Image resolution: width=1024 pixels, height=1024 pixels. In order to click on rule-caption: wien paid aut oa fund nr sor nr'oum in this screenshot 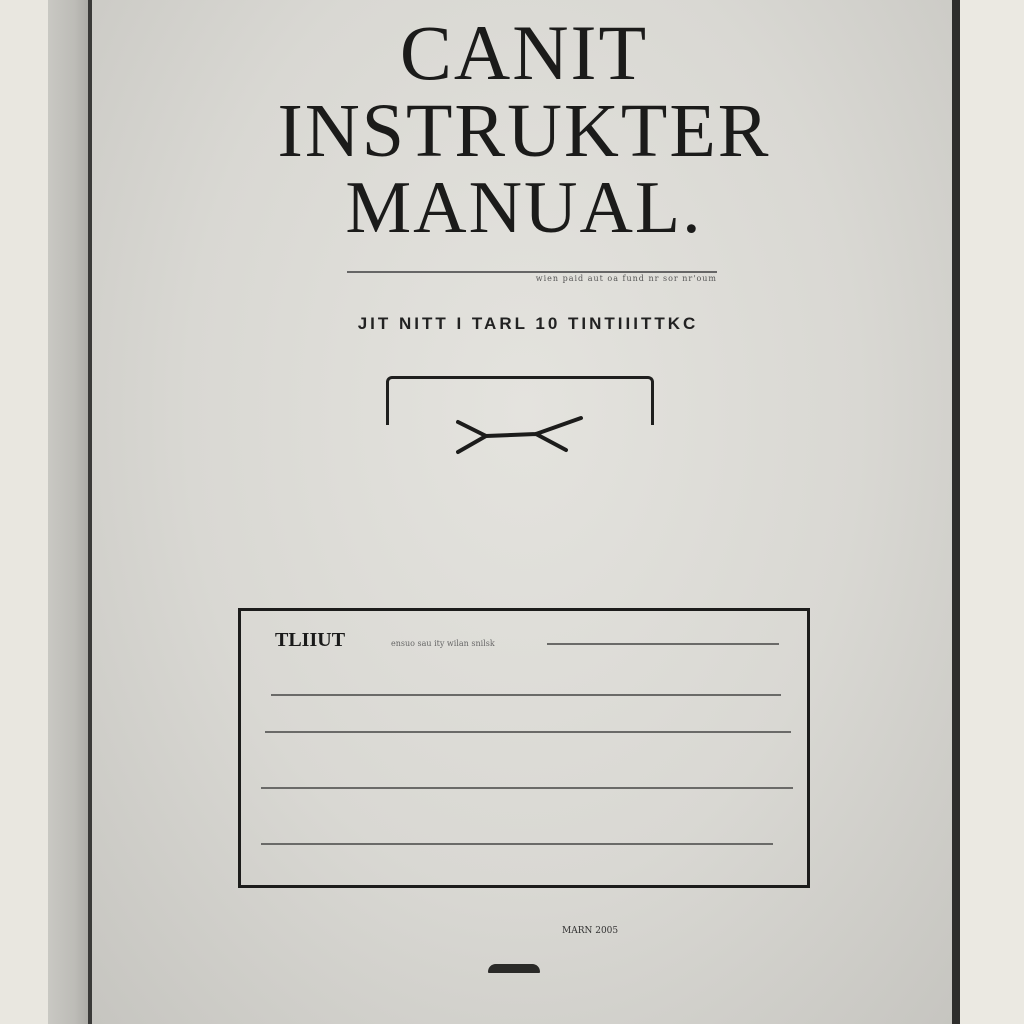, I will do `click(532, 277)`.